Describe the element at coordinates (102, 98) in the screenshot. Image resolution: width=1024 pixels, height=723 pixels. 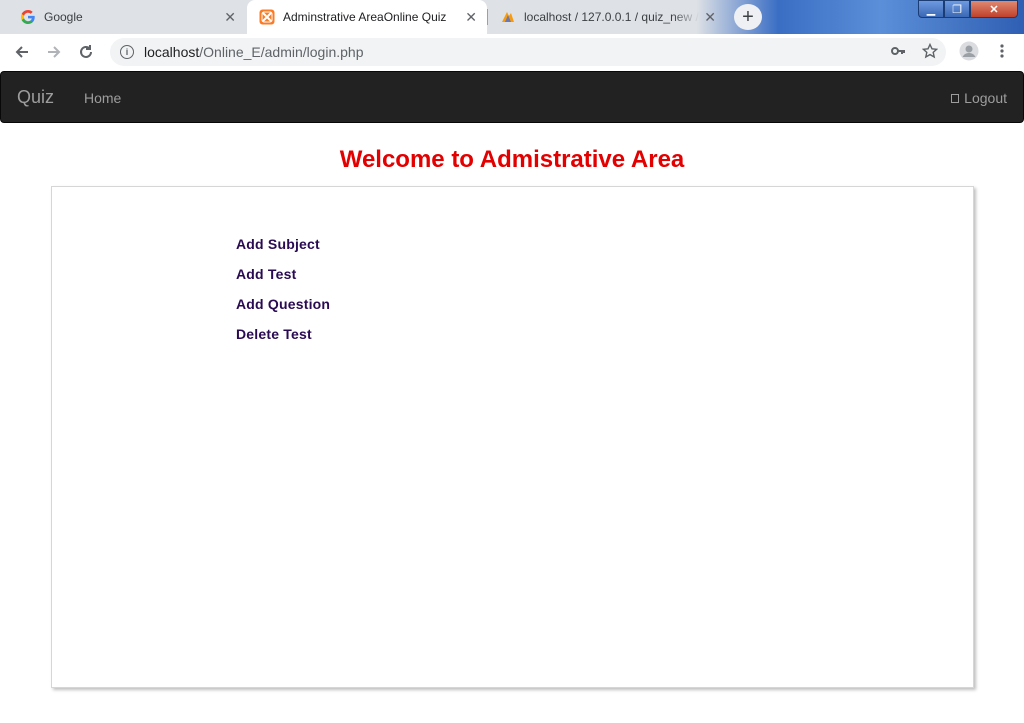
I see `nav-home-link: Home` at that location.